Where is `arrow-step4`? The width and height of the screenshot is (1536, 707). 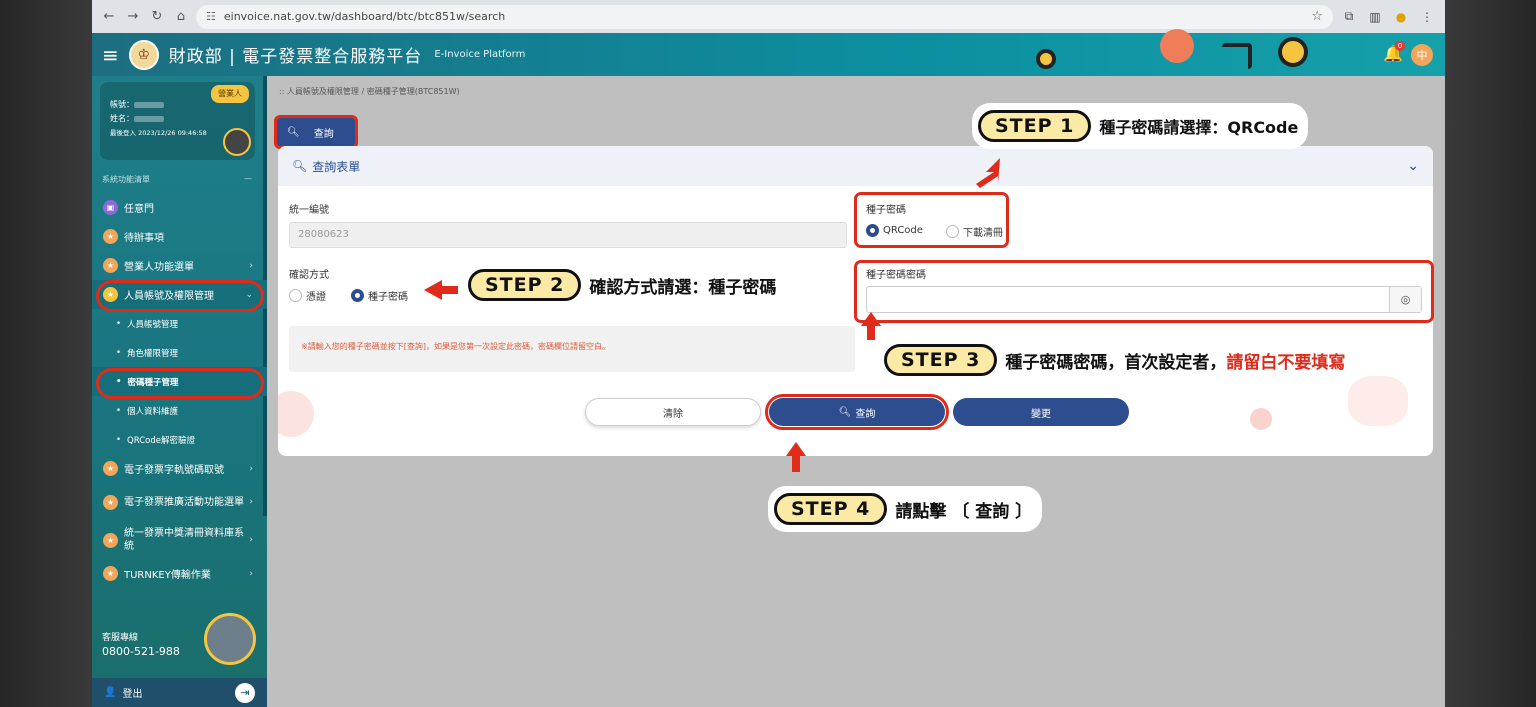
arrow-step4 is located at coordinates (796, 457).